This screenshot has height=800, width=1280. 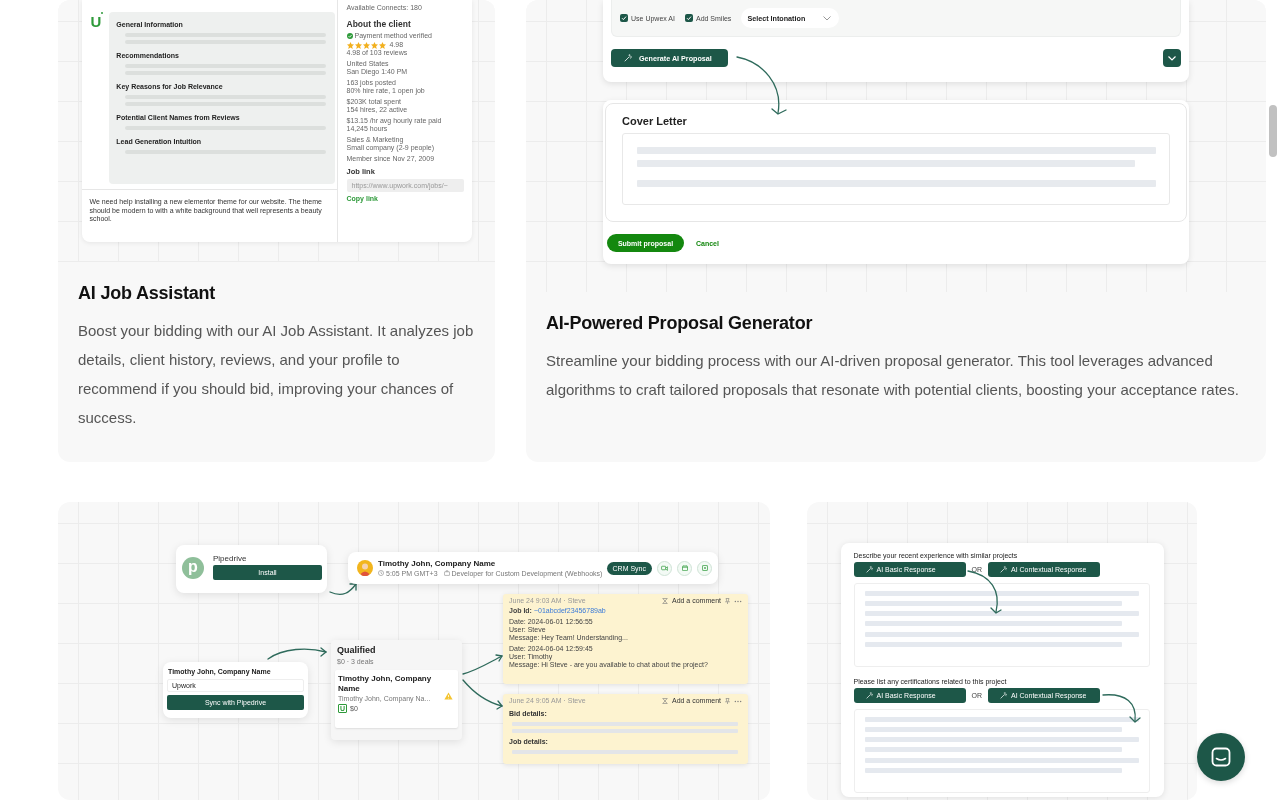 What do you see at coordinates (96, 22) in the screenshot?
I see `logo: U` at bounding box center [96, 22].